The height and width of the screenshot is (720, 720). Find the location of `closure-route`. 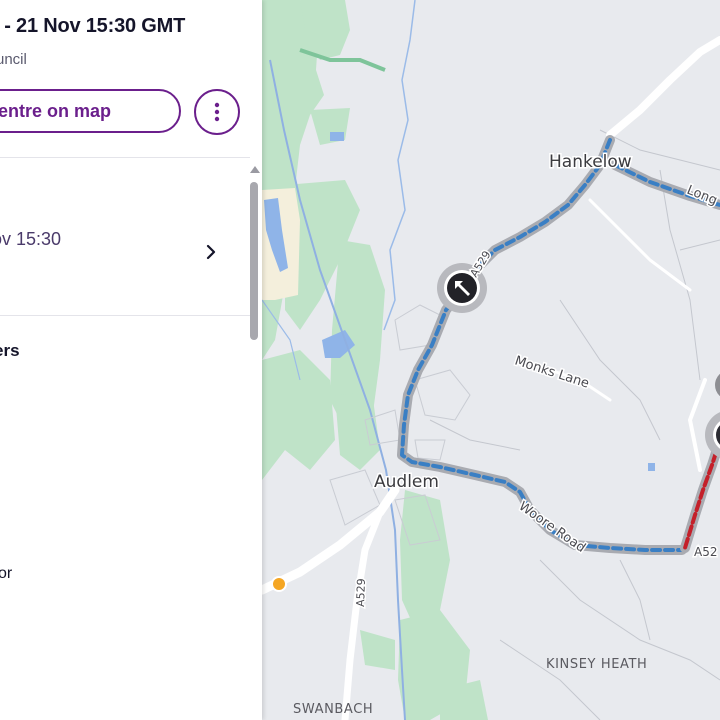

closure-route is located at coordinates (700, 494).